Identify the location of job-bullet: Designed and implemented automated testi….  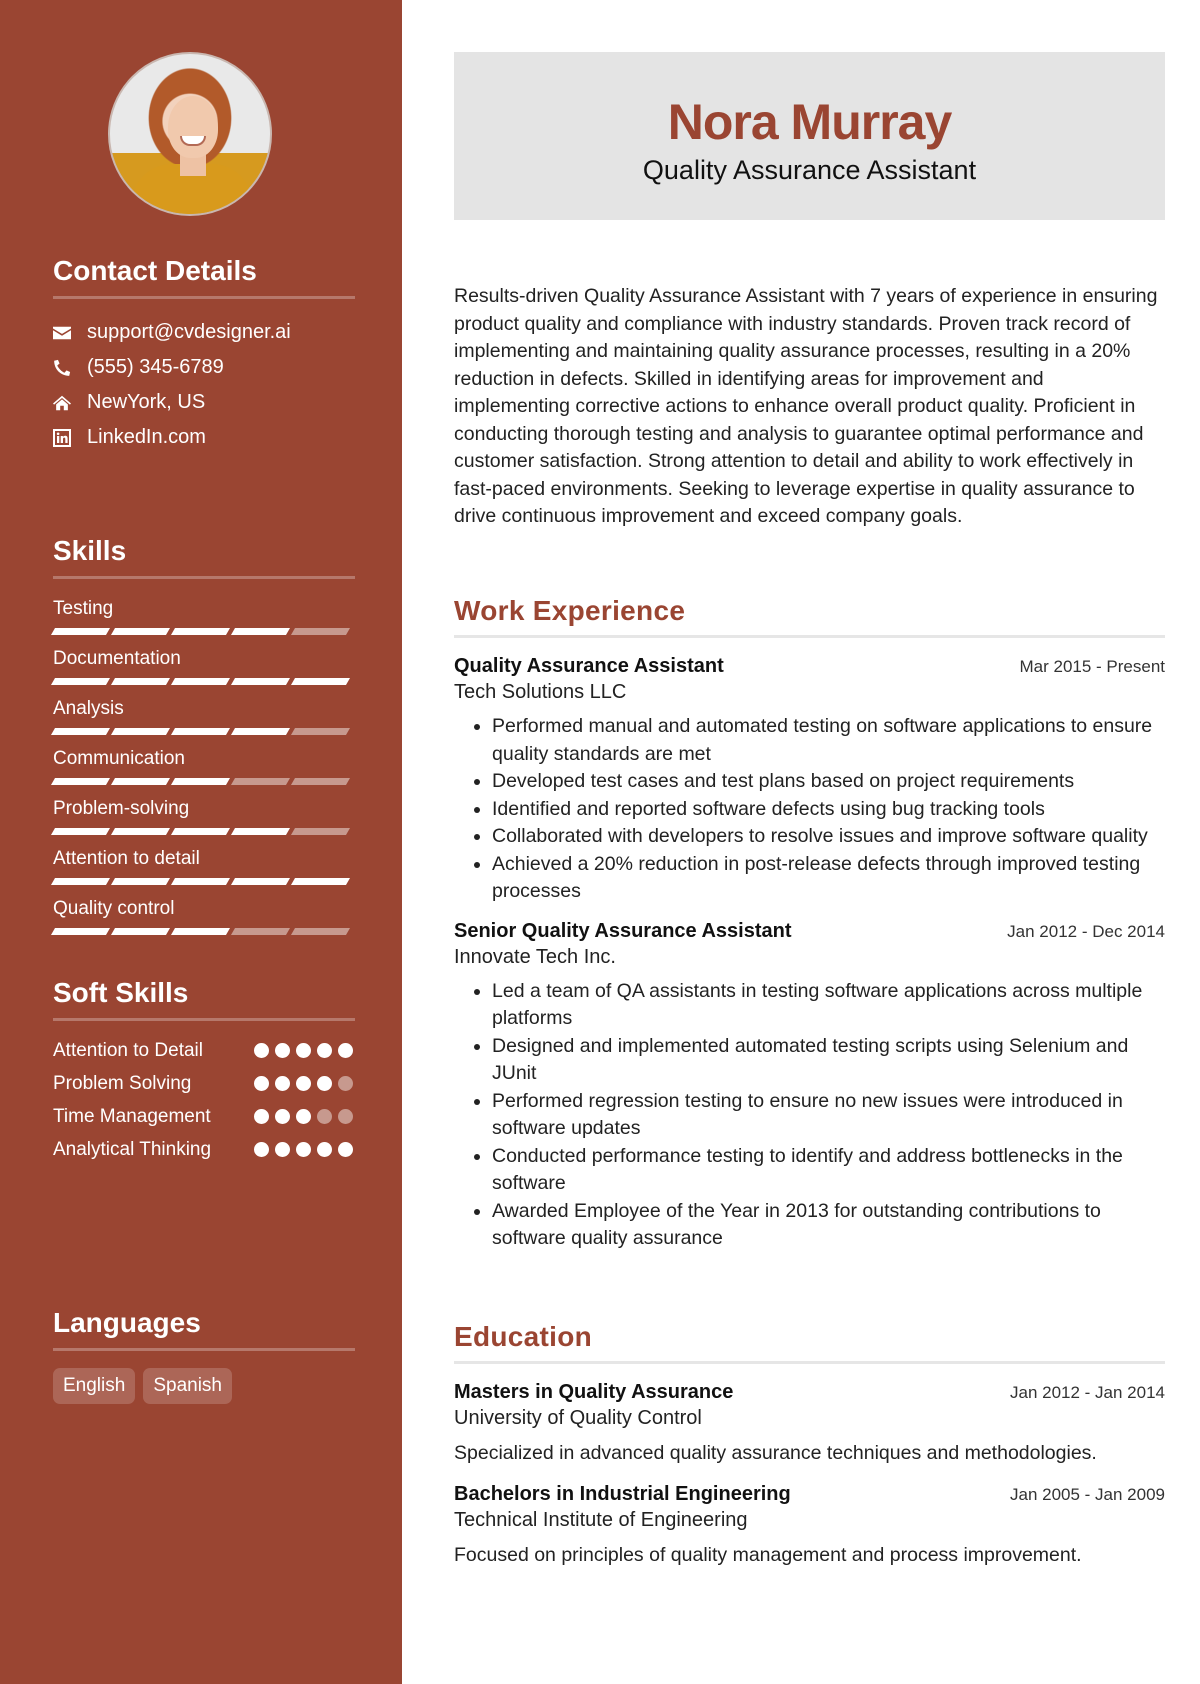
(828, 1060).